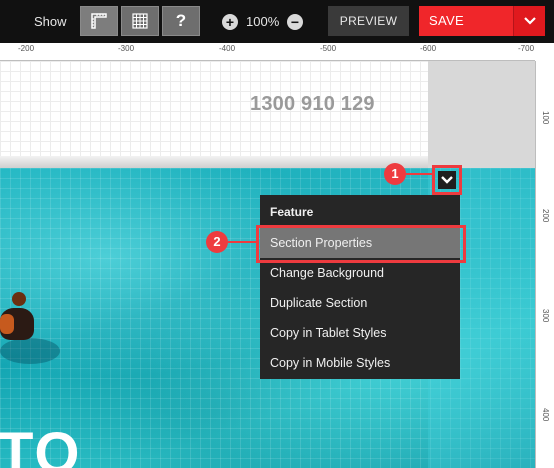  Describe the element at coordinates (545, 316) in the screenshot. I see `ruler-tick: 300` at that location.